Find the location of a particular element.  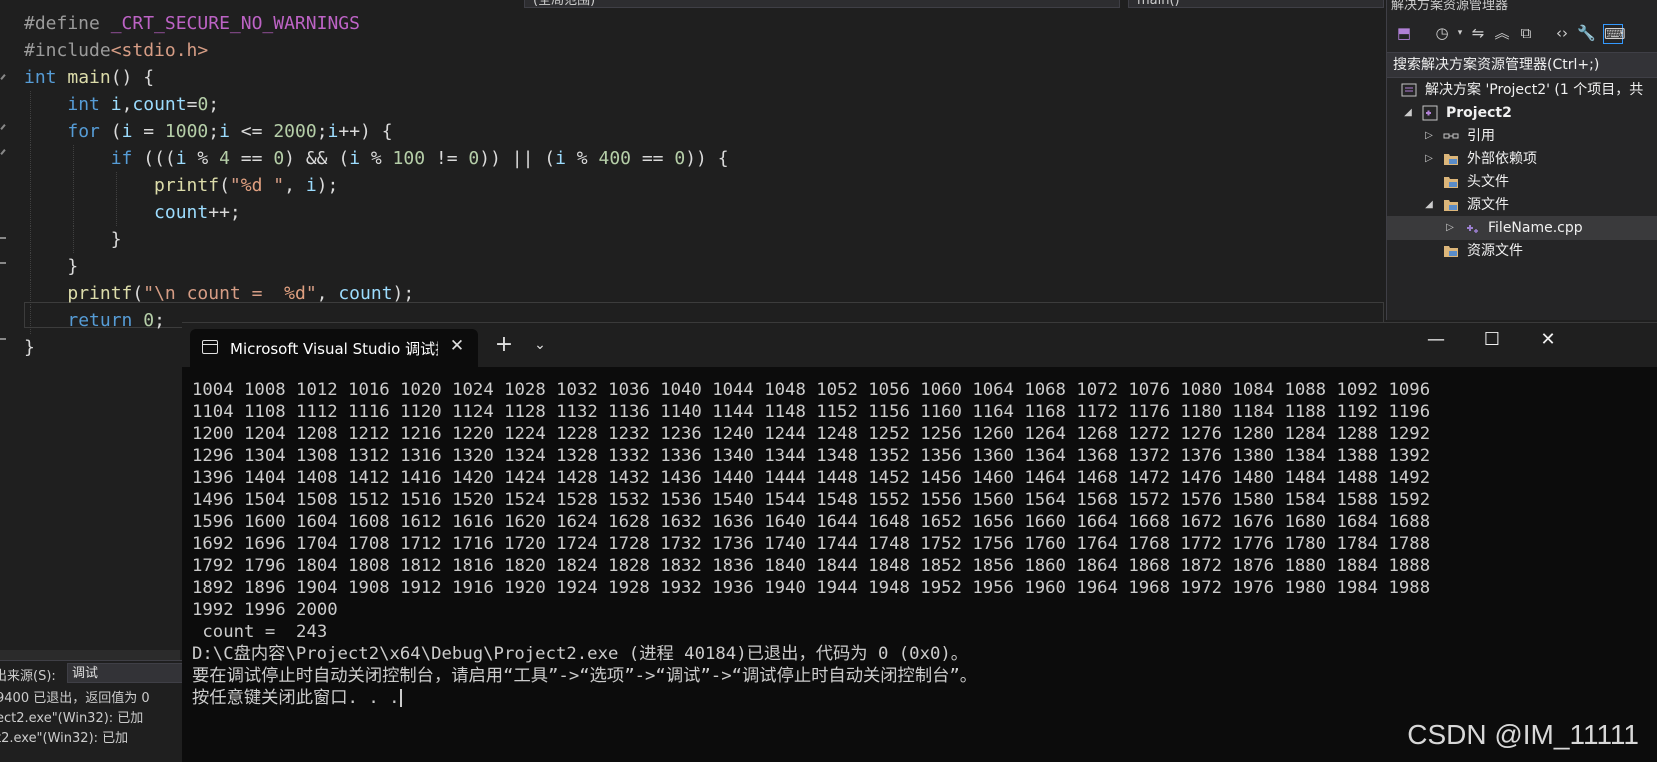

tree-item-label: 引用 is located at coordinates (1481, 136).